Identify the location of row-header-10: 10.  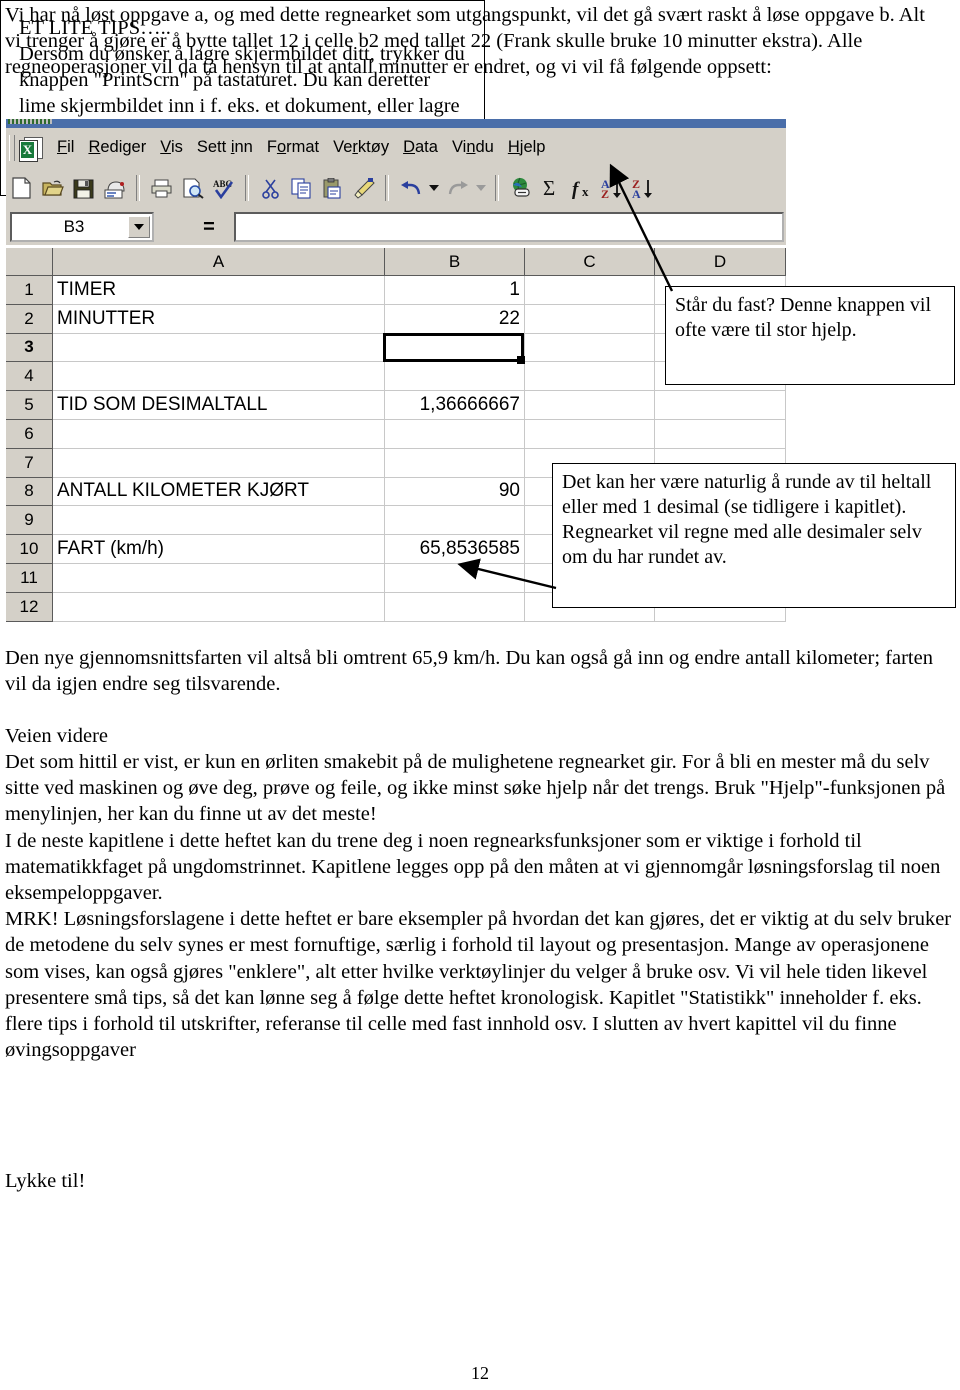
(29, 549).